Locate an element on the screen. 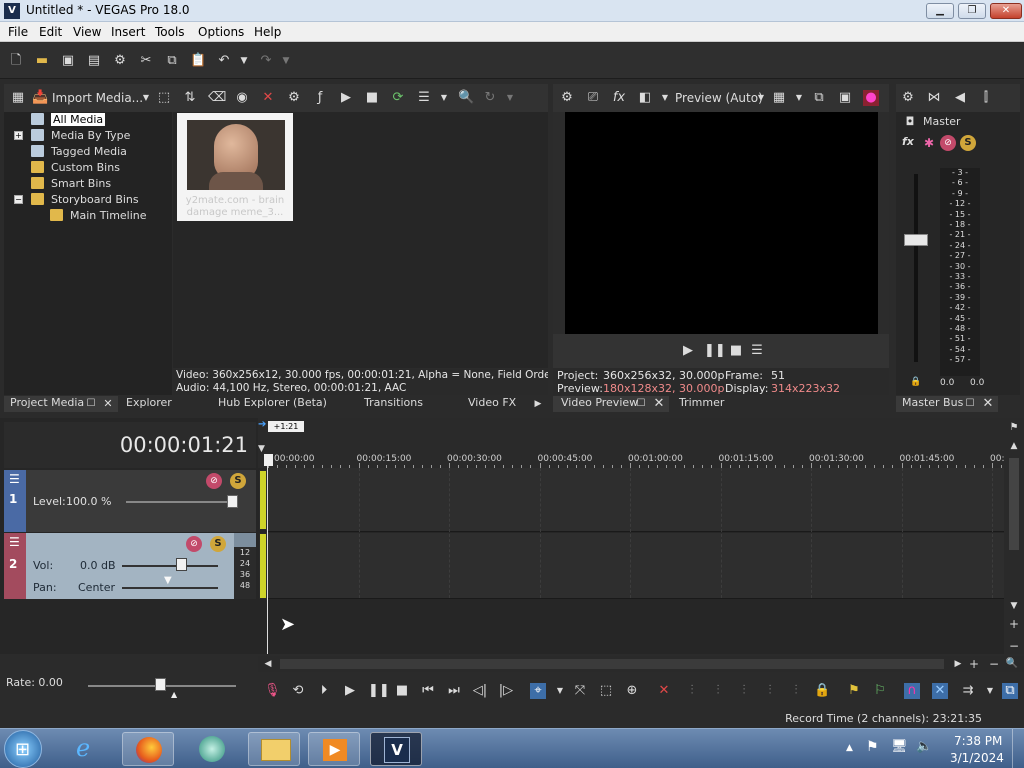 This screenshot has height=768, width=1024. undock-preview-icon: ☐ is located at coordinates (641, 404).